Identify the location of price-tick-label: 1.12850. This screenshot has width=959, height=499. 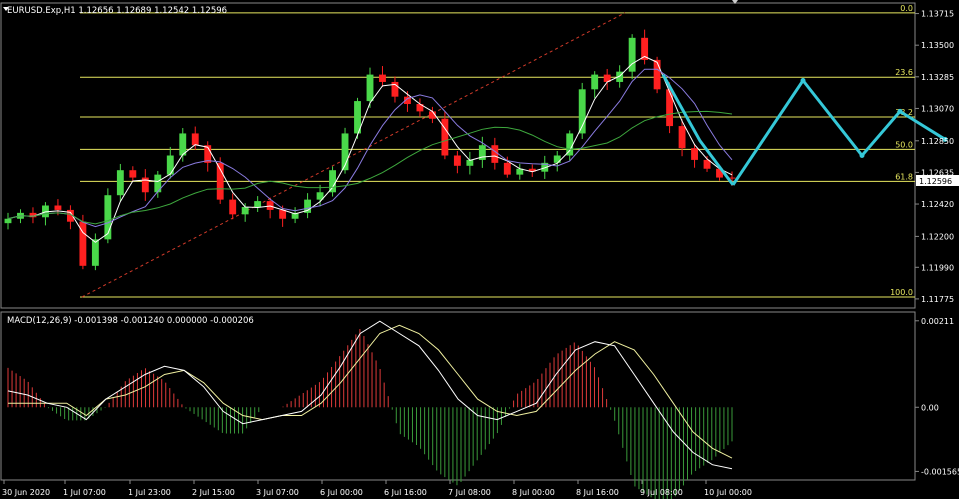
(937, 141).